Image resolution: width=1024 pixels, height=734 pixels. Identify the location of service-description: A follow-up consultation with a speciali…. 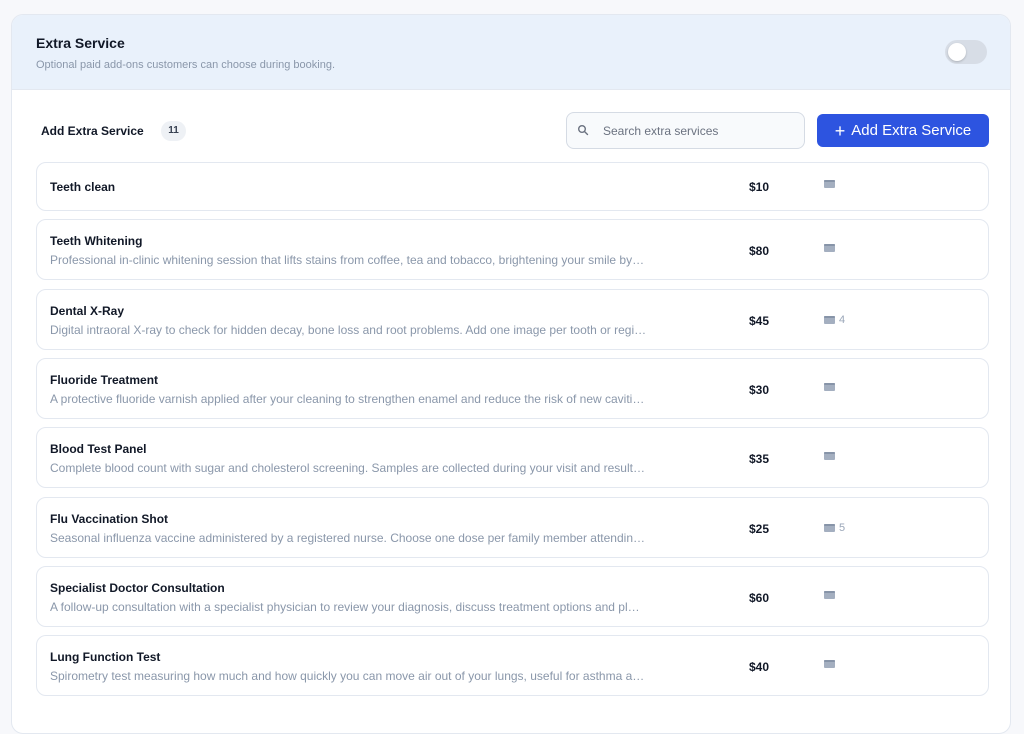
(345, 607).